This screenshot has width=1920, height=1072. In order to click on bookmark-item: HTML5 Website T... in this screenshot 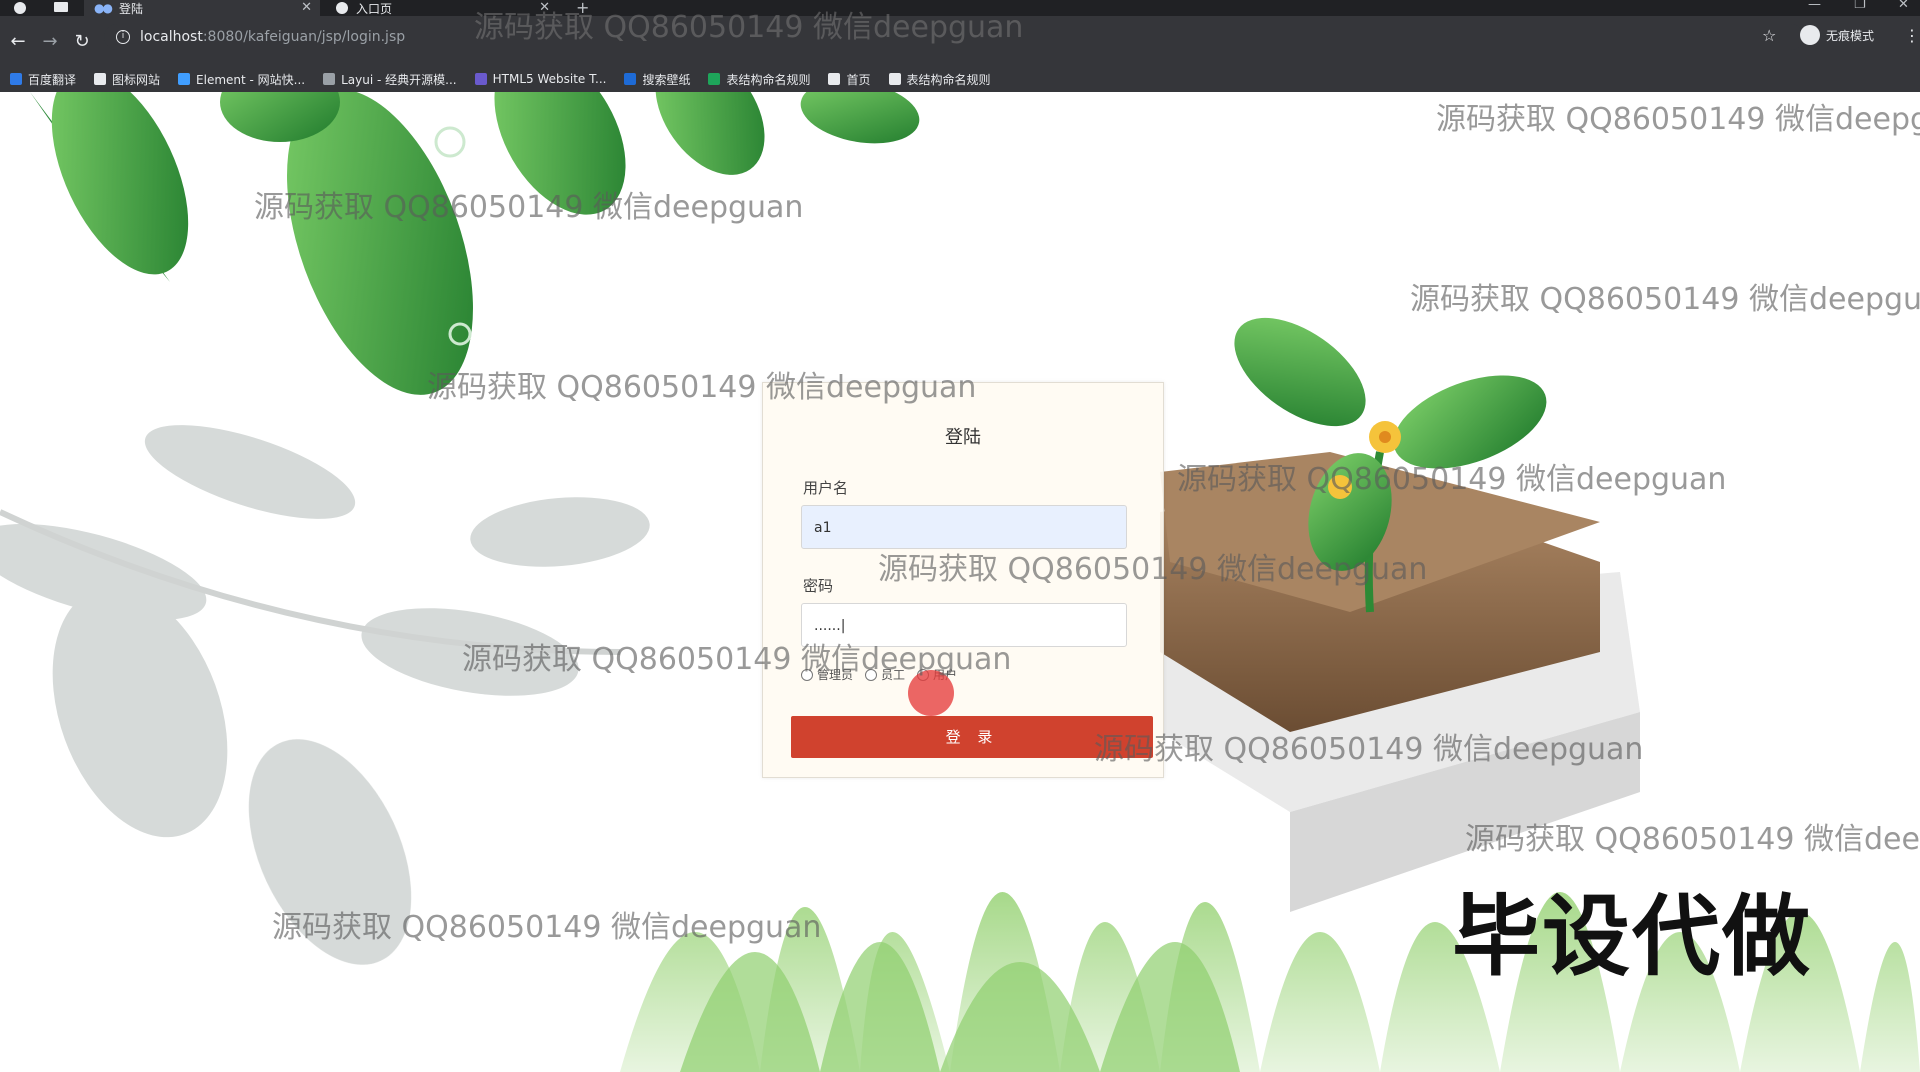, I will do `click(540, 79)`.